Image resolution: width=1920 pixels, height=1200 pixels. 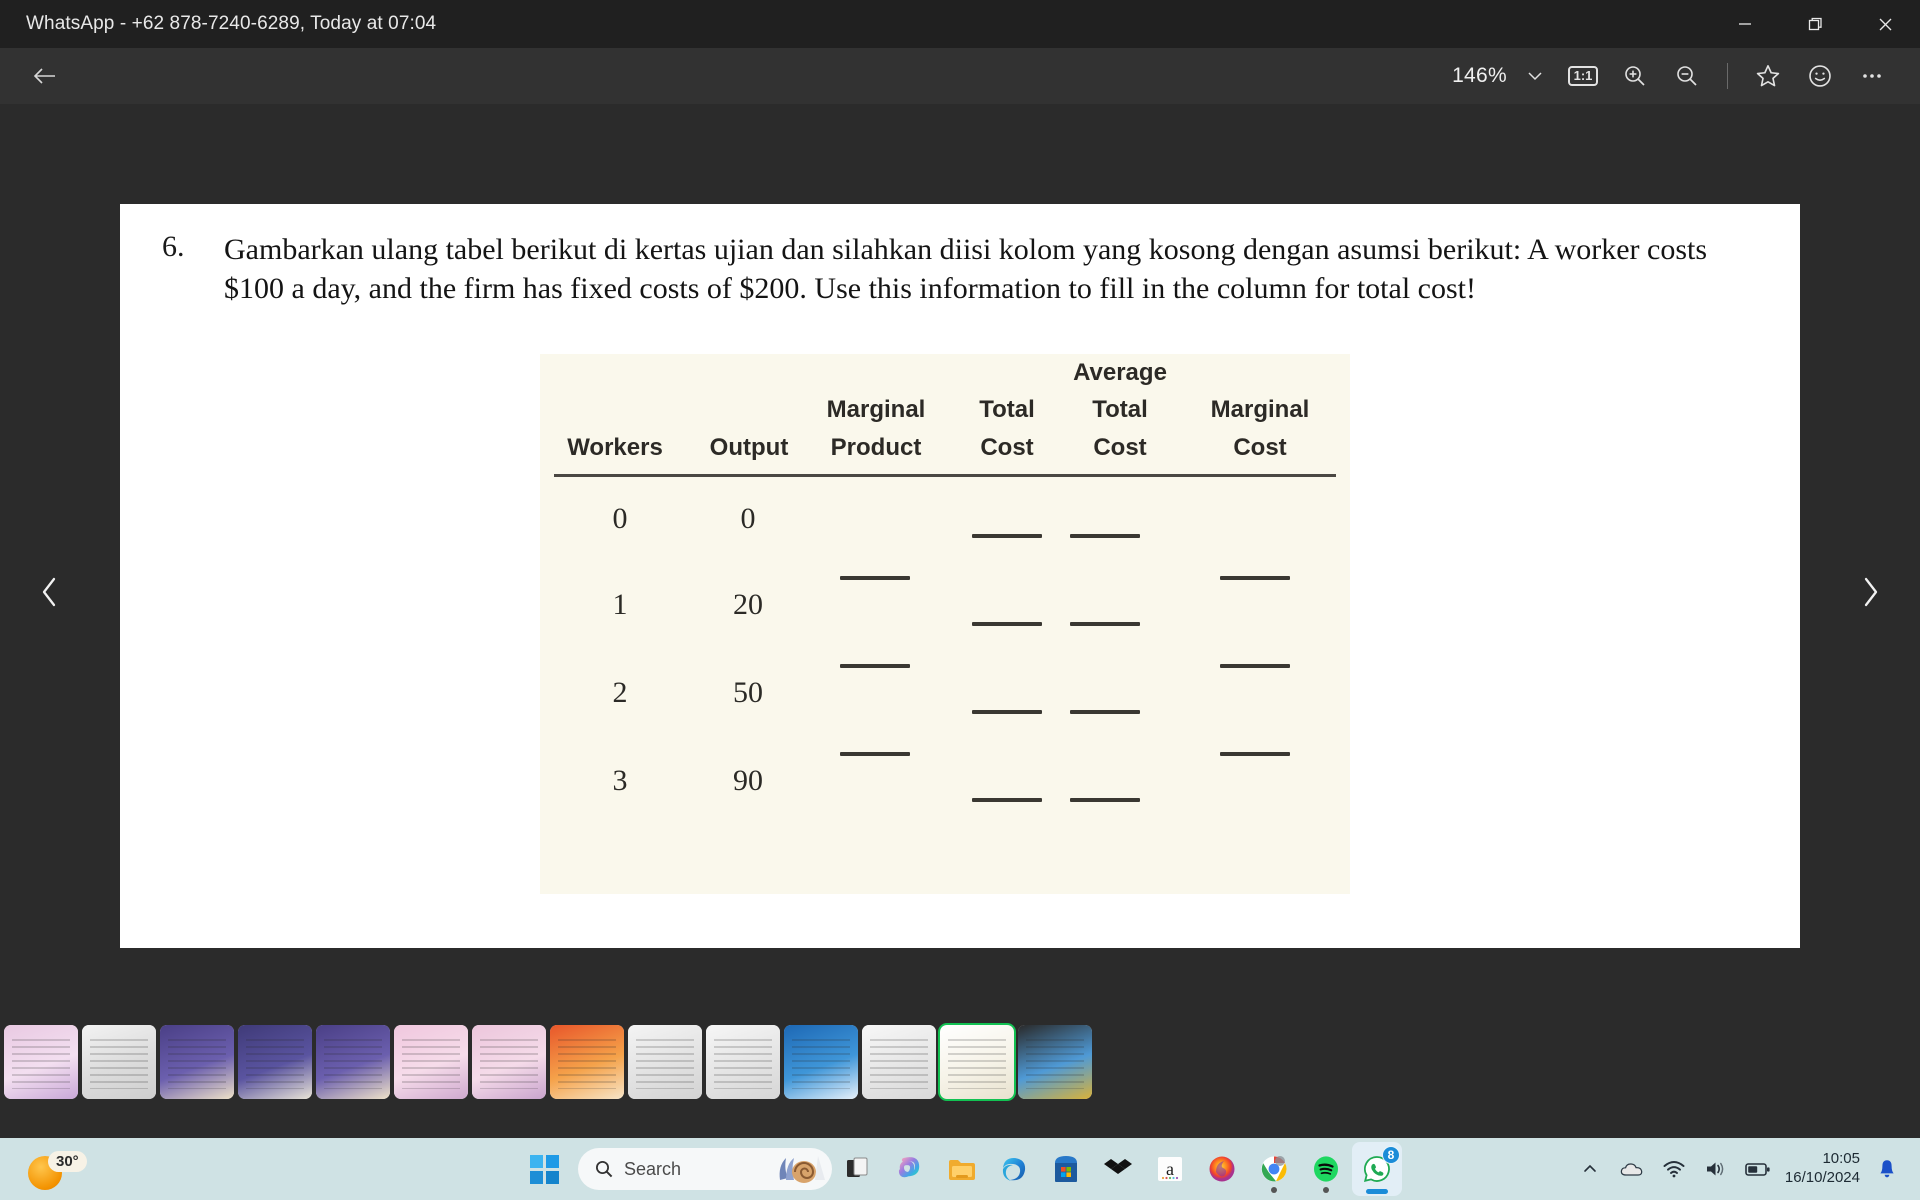 I want to click on taskbar-app-file-explorer, so click(x=962, y=1169).